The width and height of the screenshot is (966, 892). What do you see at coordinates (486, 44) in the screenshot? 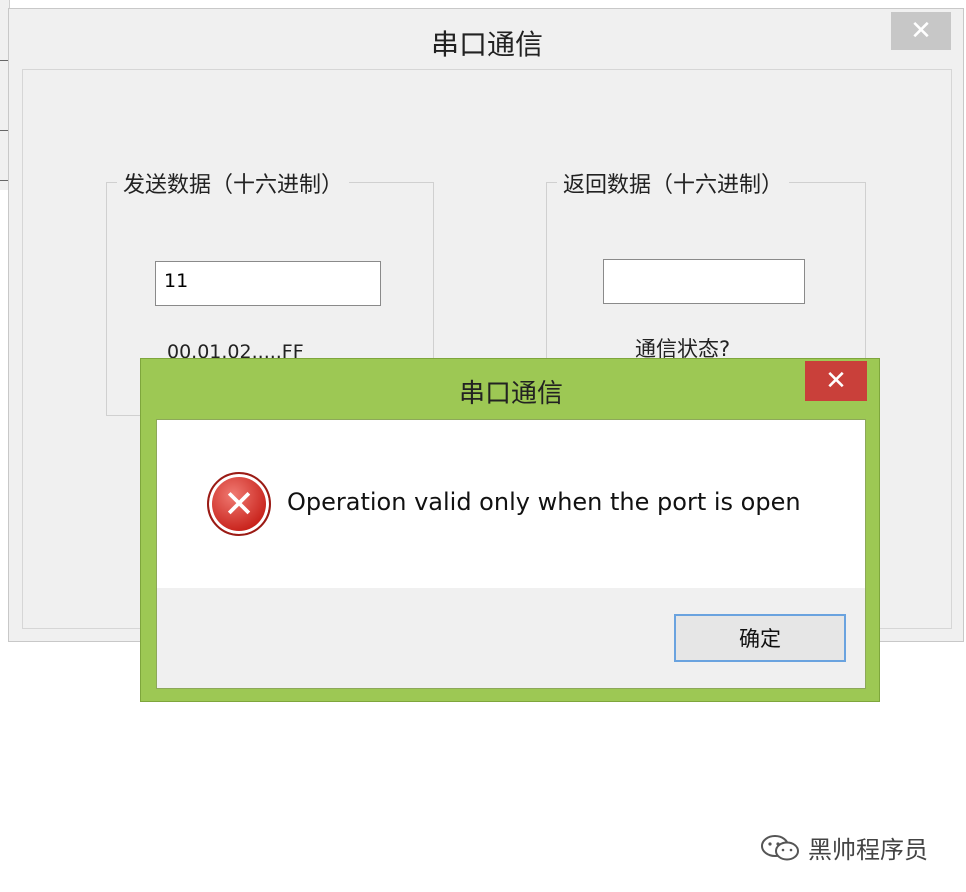
I see `main-window-title: 串口通信` at bounding box center [486, 44].